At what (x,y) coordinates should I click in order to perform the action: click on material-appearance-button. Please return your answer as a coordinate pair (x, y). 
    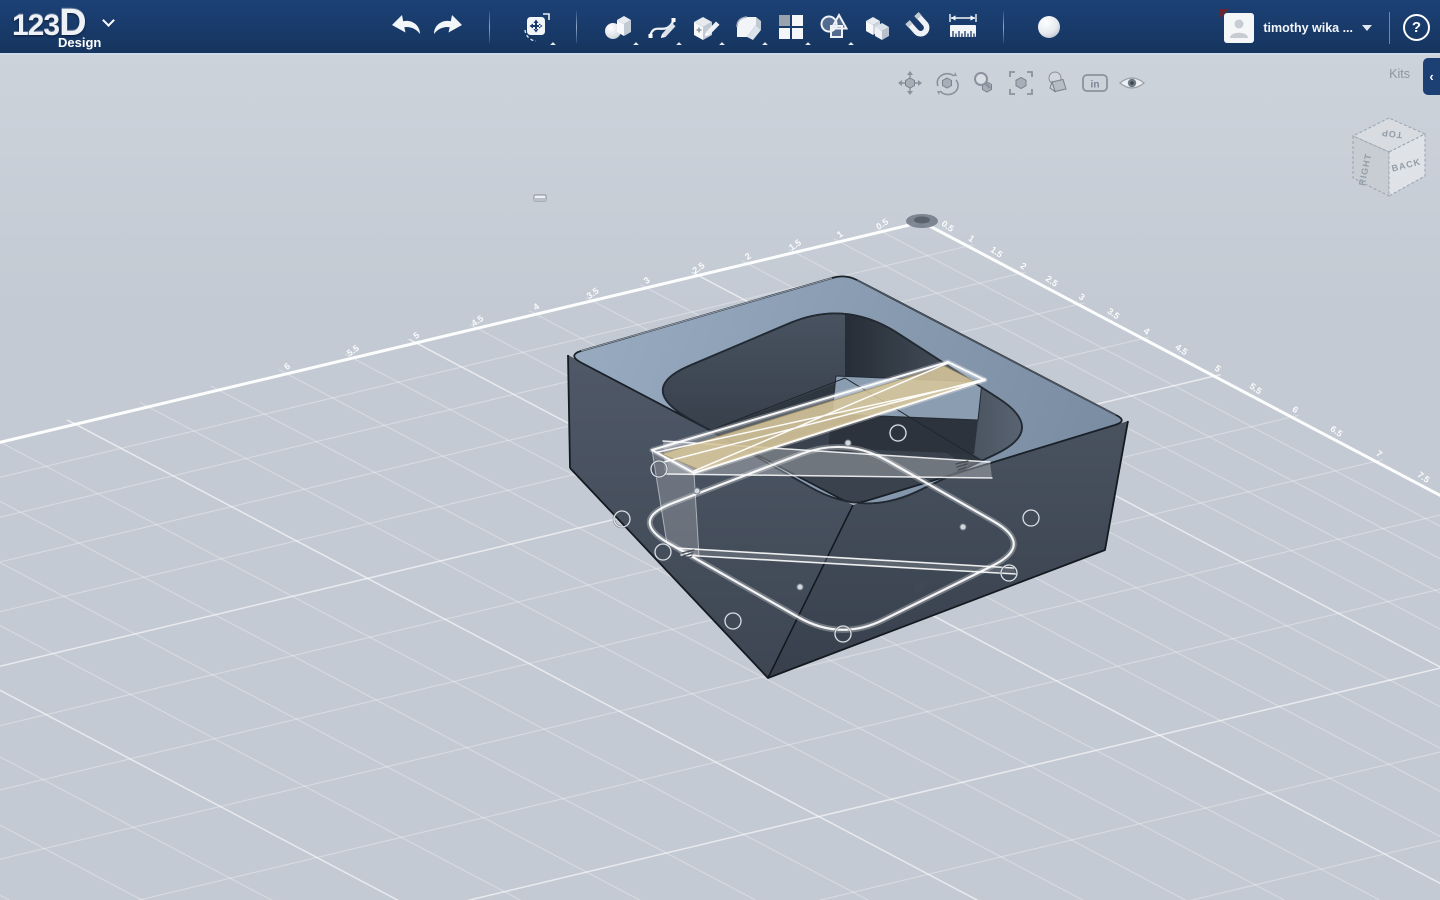
    Looking at the image, I should click on (1057, 83).